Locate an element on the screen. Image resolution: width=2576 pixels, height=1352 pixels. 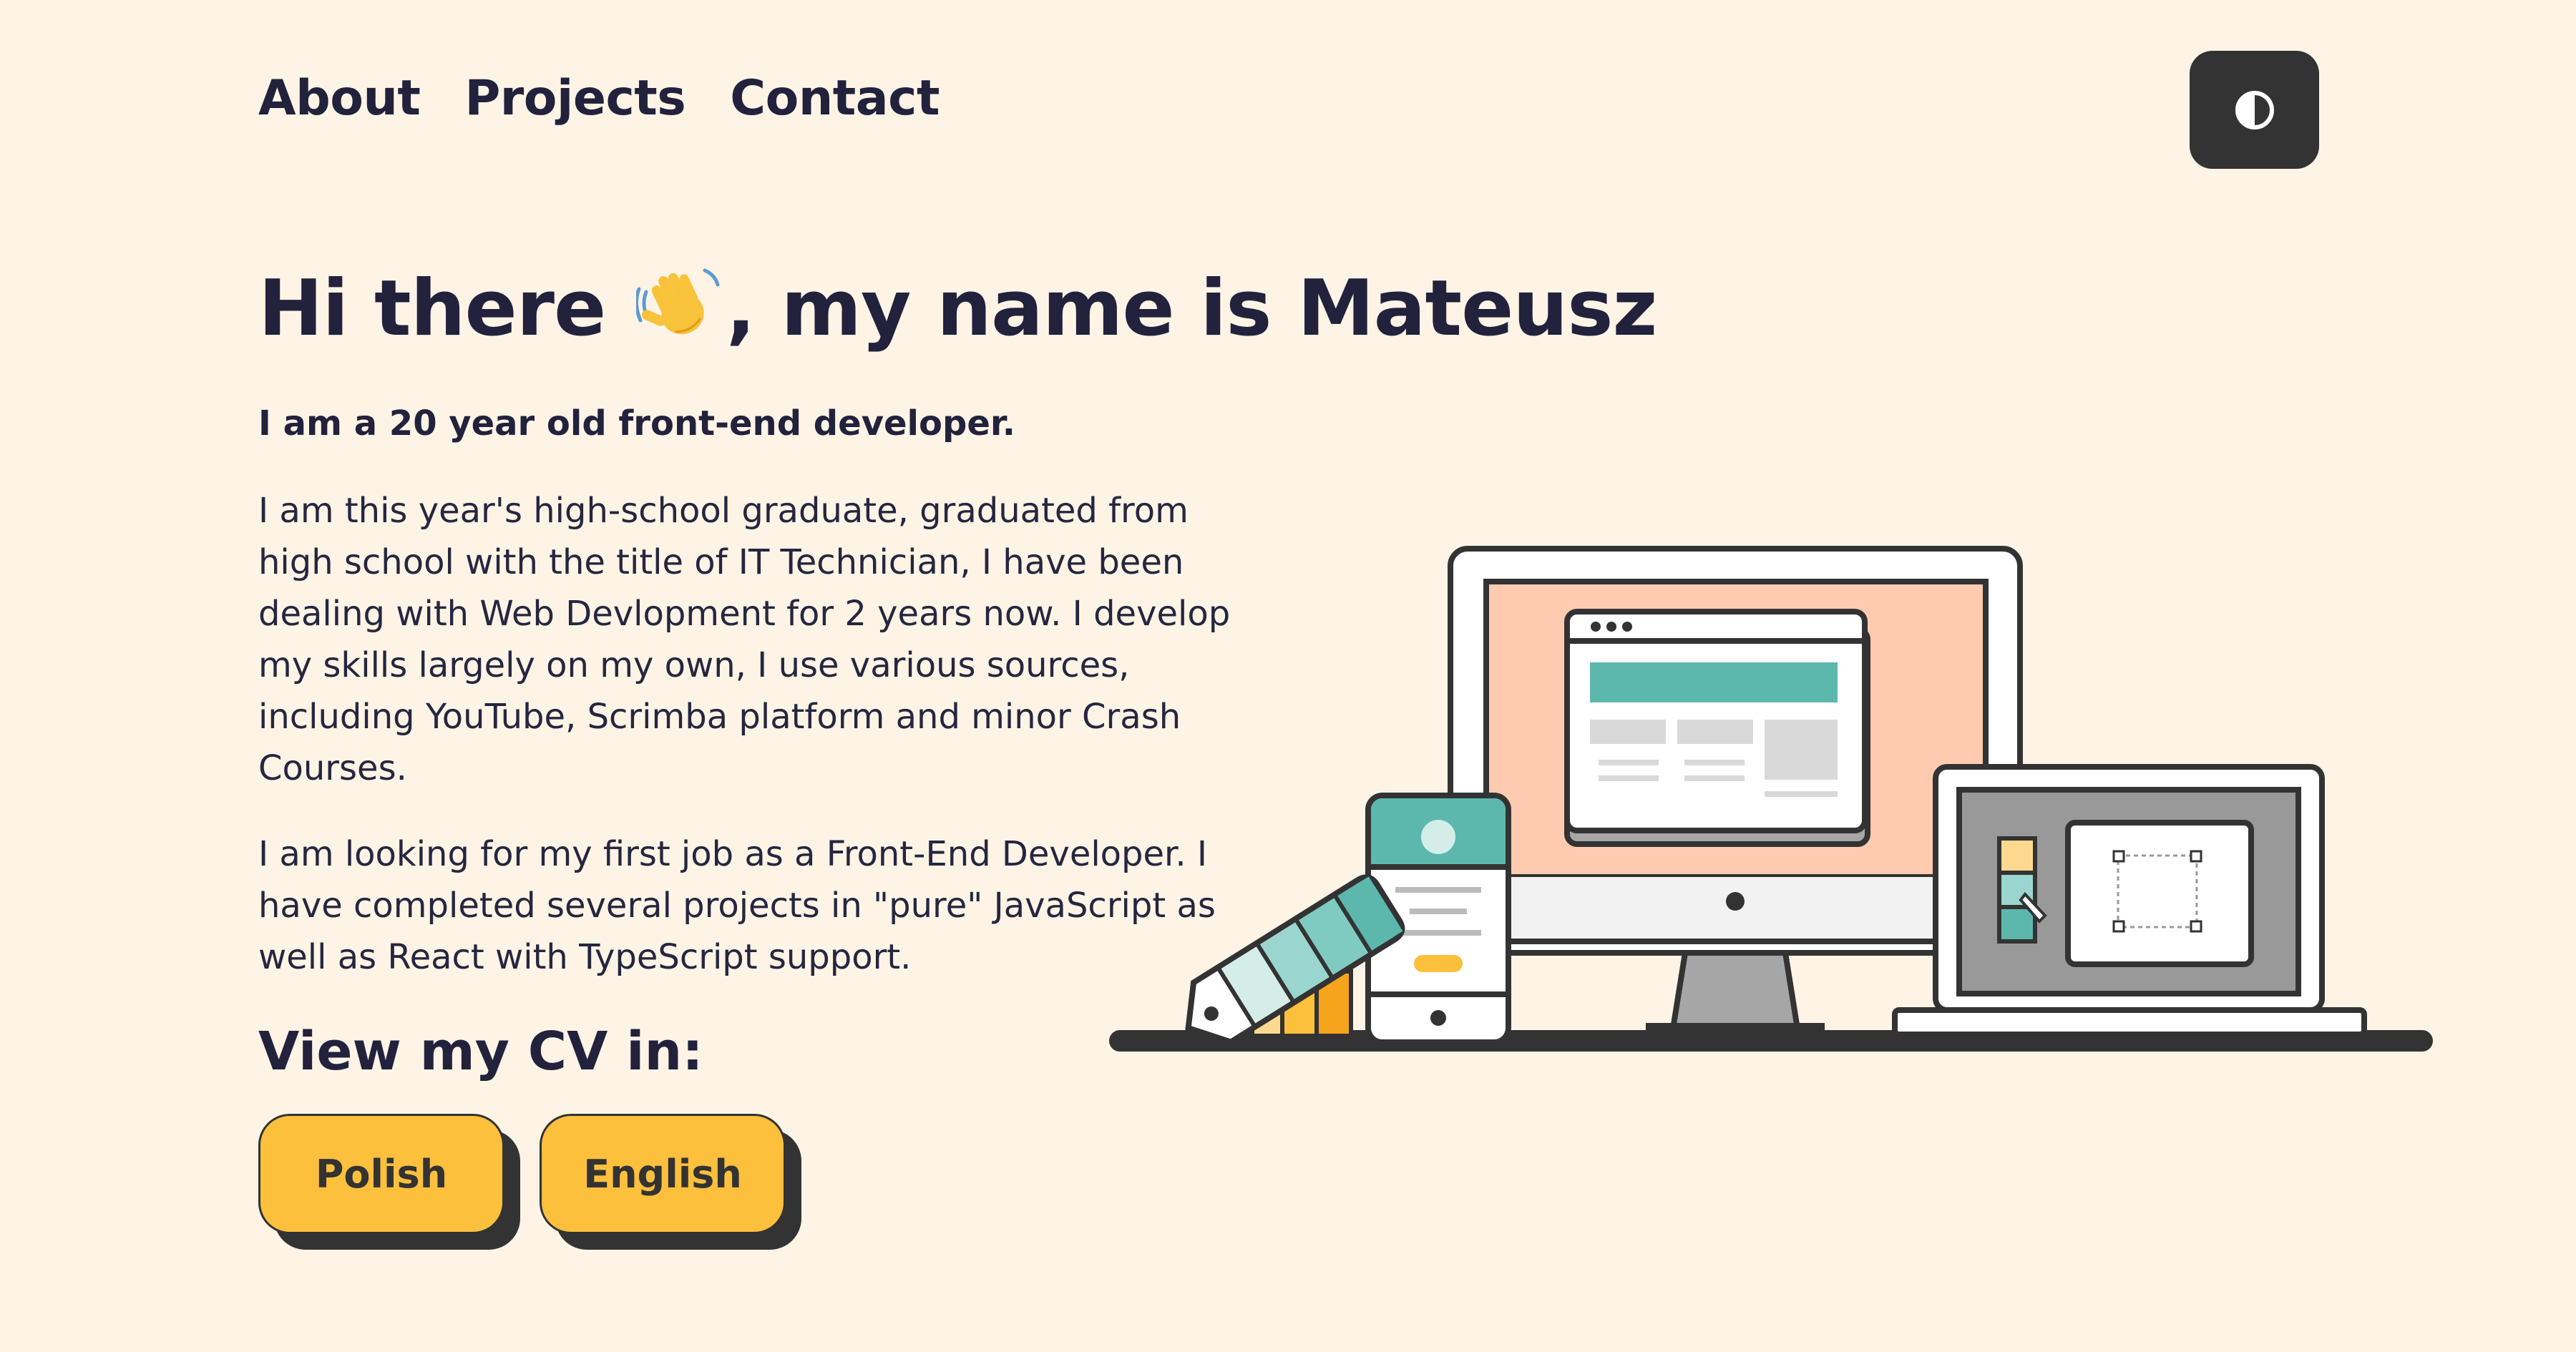
nav-link-about: About is located at coordinates (339, 99).